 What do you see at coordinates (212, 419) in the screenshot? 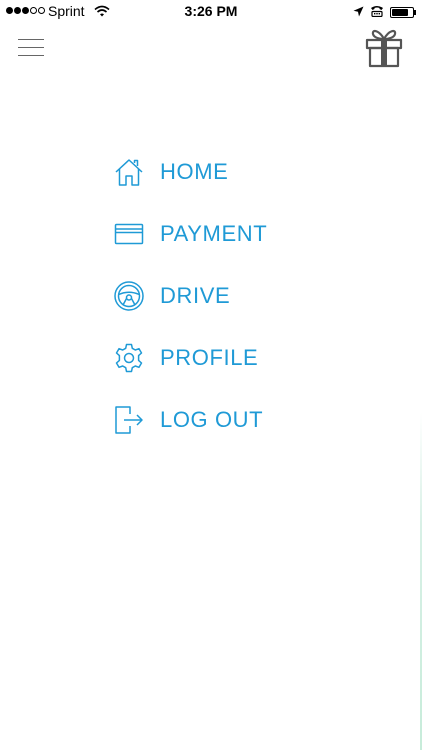
I see `menu-label-logout: LOG OUT` at bounding box center [212, 419].